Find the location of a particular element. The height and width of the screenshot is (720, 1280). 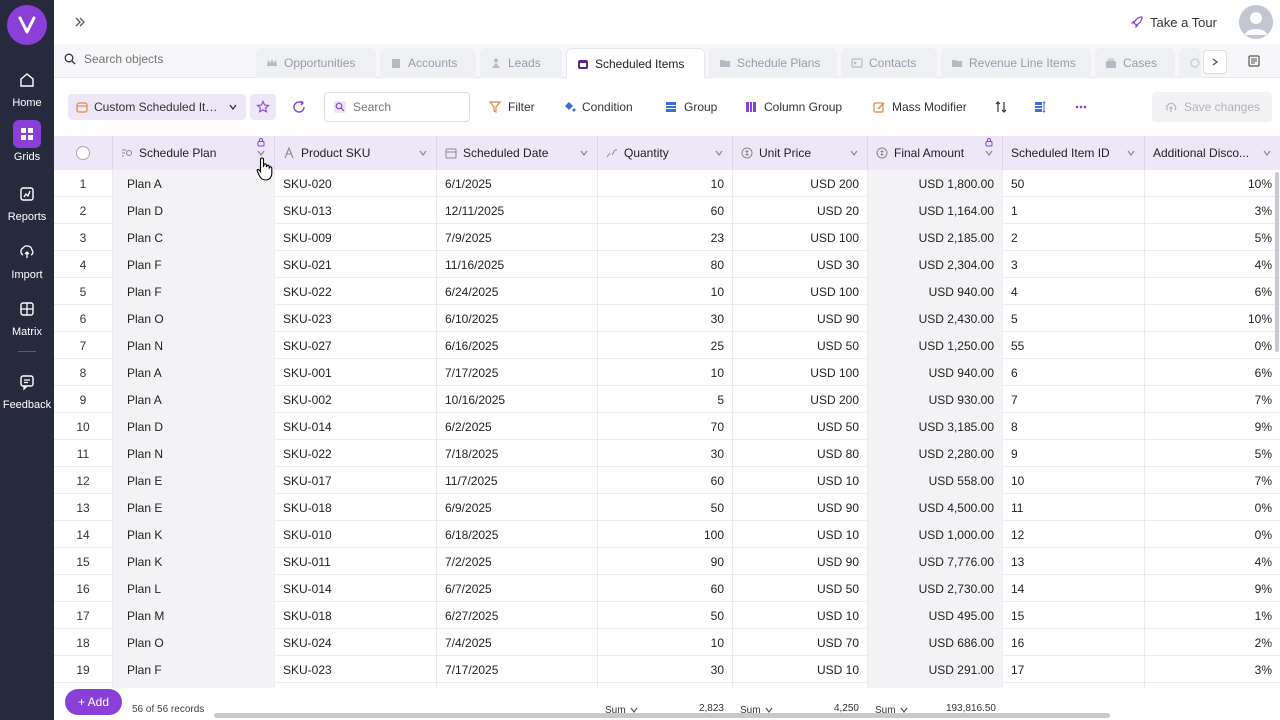

nav-feedback: Feedback is located at coordinates (27, 389).